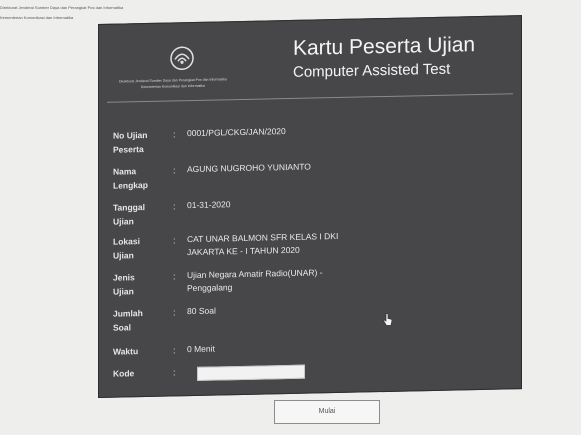 The width and height of the screenshot is (581, 435). I want to click on field-value: 0001/PGL/CKG/JAN/2020, so click(236, 132).